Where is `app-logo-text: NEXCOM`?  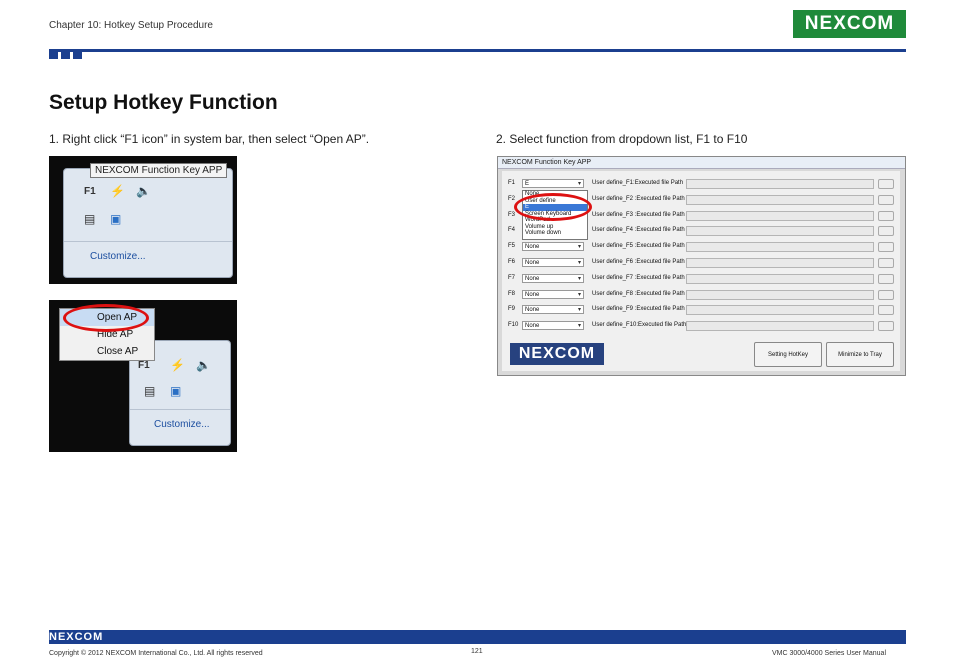 app-logo-text: NEXCOM is located at coordinates (557, 353).